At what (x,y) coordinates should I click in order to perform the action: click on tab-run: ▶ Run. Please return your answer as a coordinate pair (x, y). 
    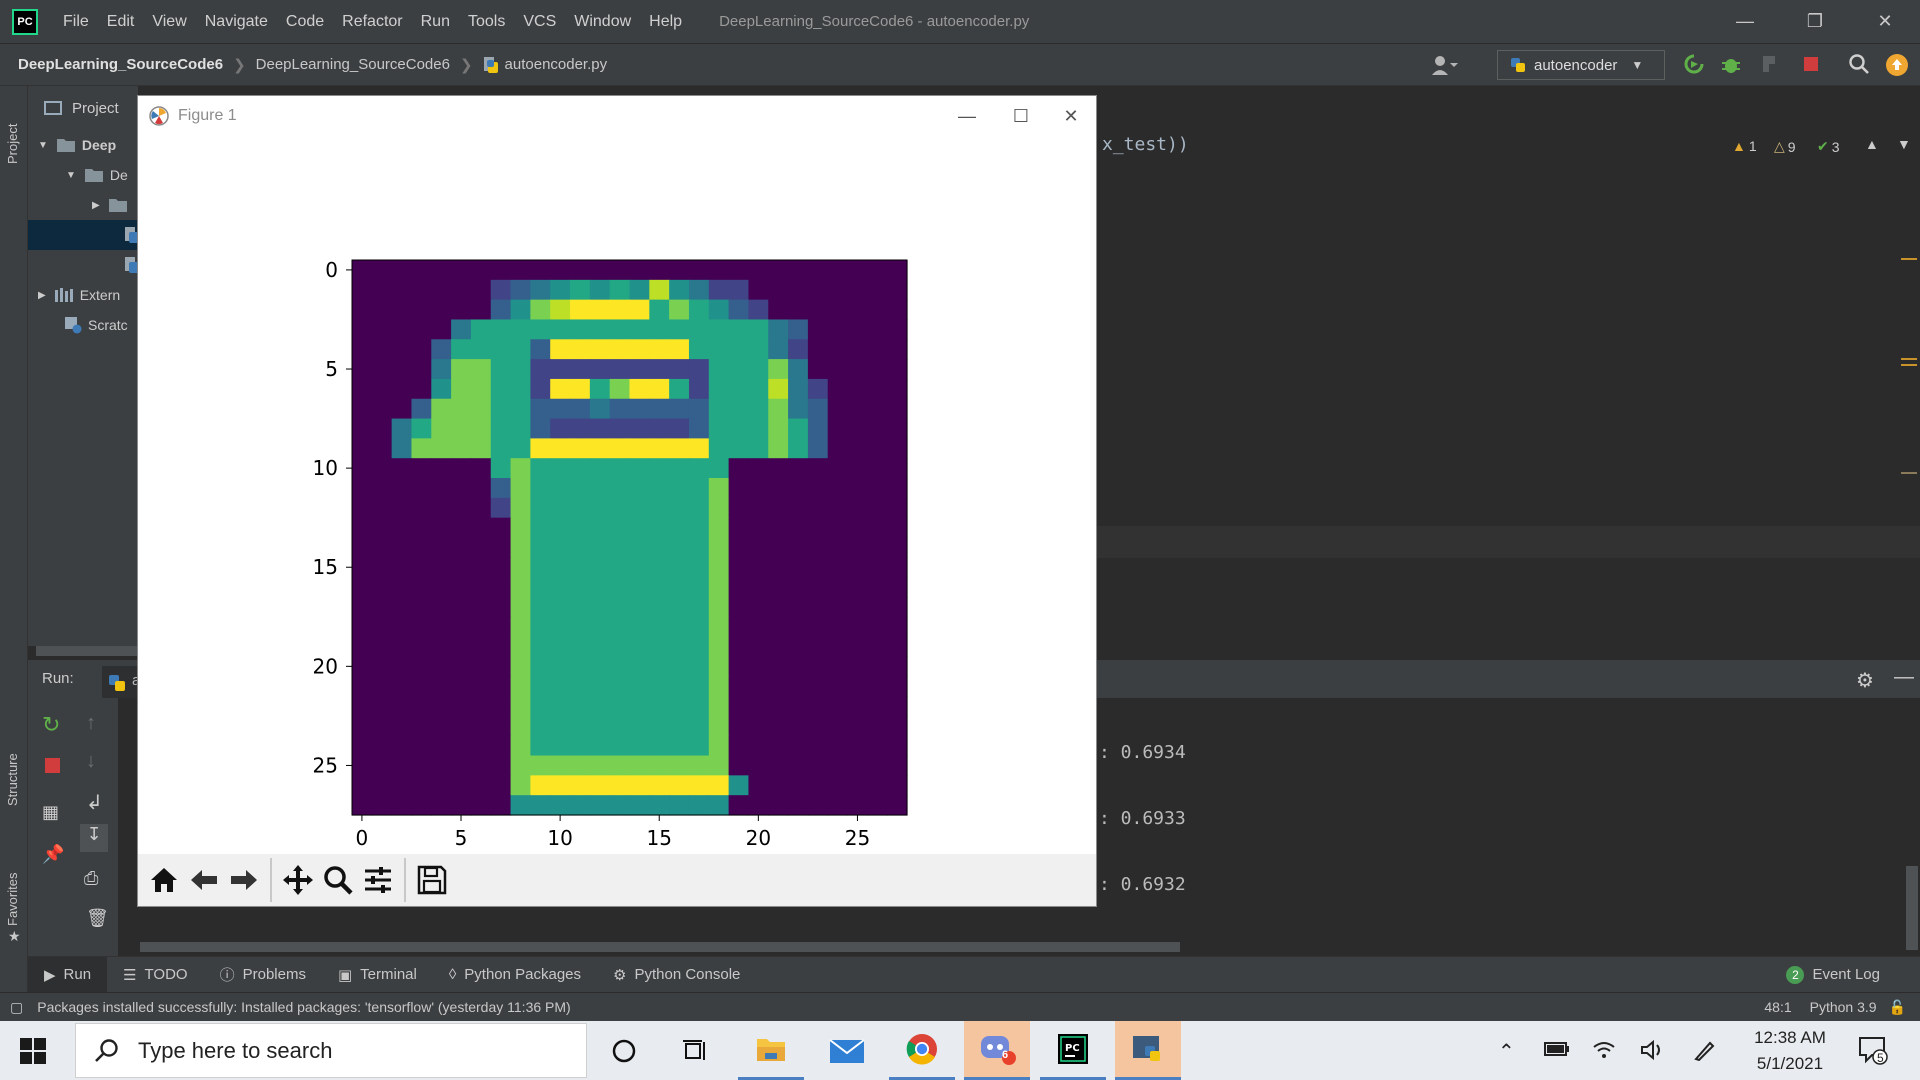
    Looking at the image, I should click on (68, 974).